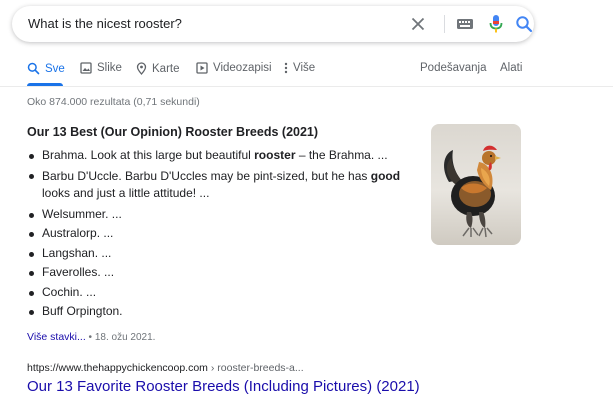  Describe the element at coordinates (86, 68) in the screenshot. I see `image-icon` at that location.